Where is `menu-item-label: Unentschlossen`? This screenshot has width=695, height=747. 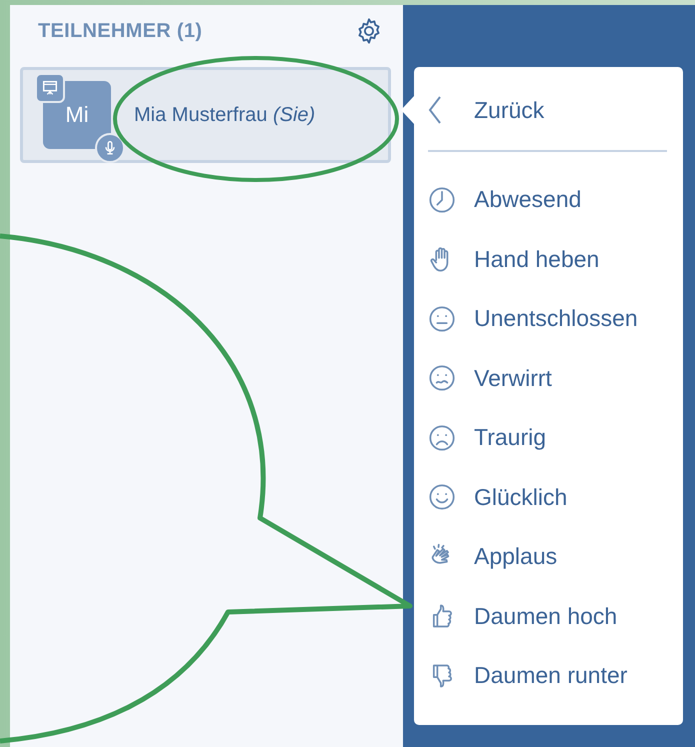 menu-item-label: Unentschlossen is located at coordinates (556, 318).